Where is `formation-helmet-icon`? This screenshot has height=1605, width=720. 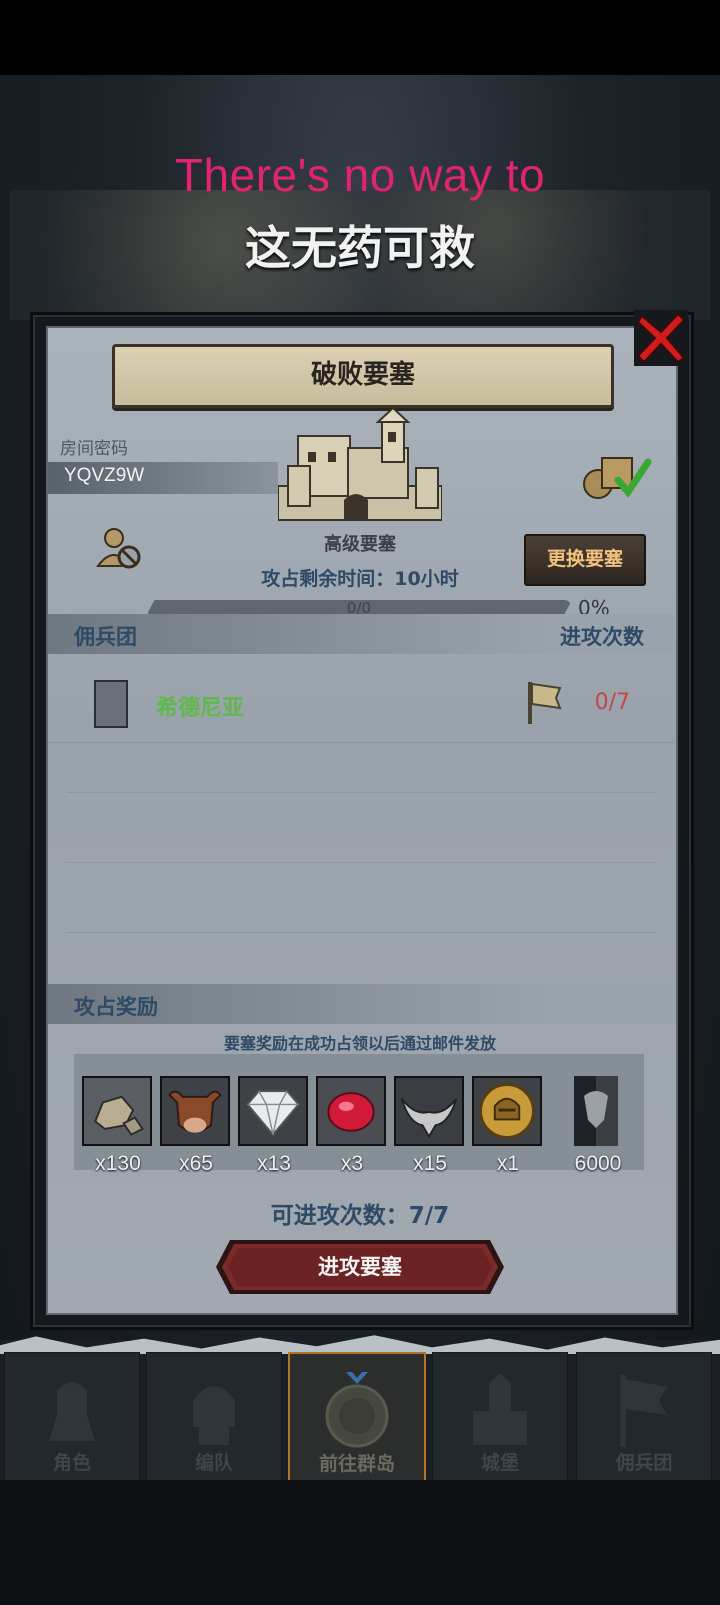 formation-helmet-icon is located at coordinates (214, 1415).